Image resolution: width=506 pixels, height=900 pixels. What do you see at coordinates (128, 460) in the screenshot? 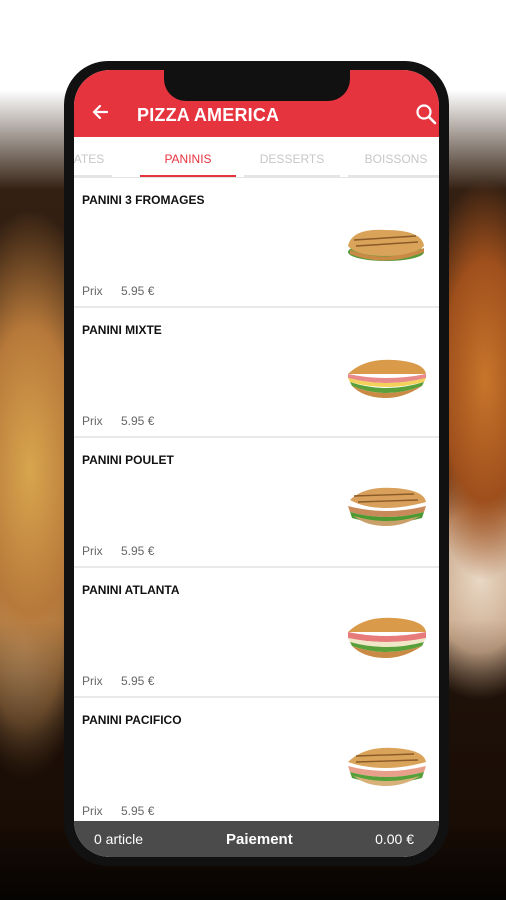
I see `product-name: PANINI POULET` at bounding box center [128, 460].